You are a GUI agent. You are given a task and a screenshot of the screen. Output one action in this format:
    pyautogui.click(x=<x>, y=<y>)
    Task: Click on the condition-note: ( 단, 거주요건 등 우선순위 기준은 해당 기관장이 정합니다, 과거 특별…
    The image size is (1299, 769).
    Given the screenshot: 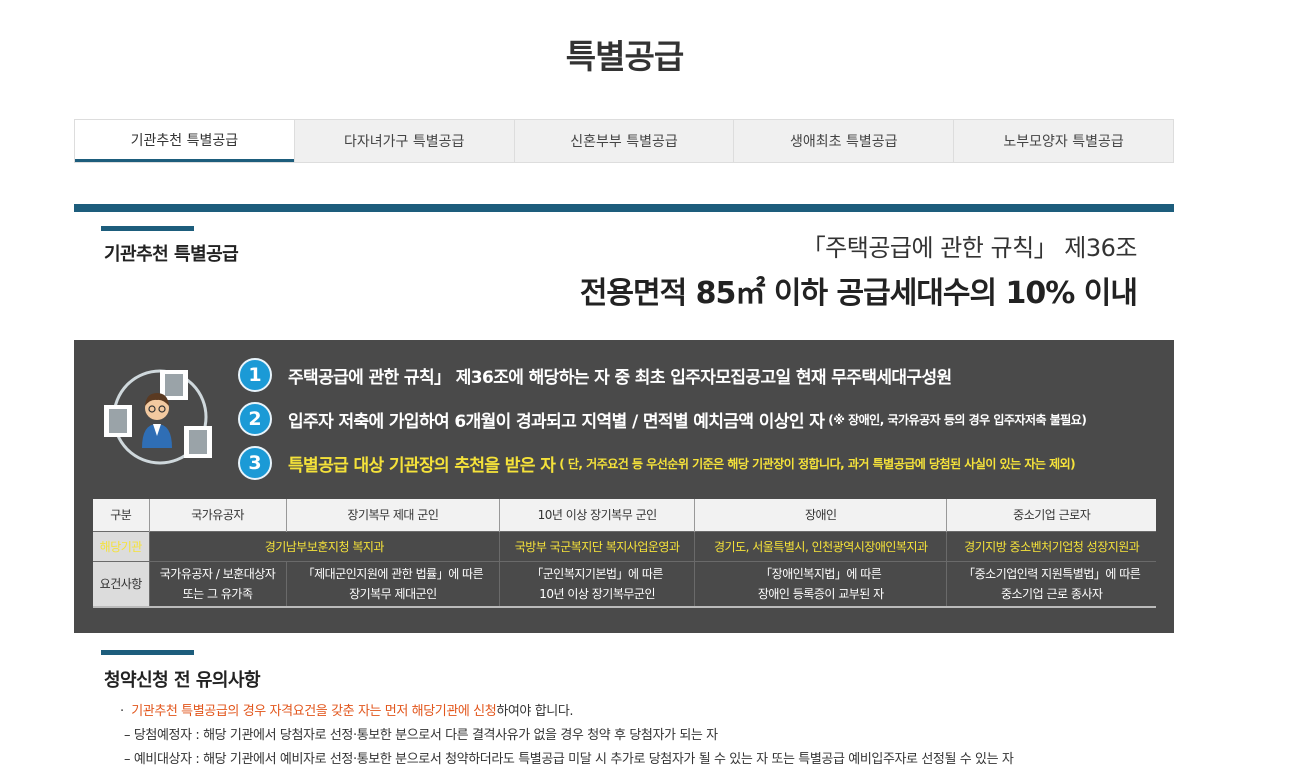 What is the action you would take?
    pyautogui.click(x=817, y=463)
    